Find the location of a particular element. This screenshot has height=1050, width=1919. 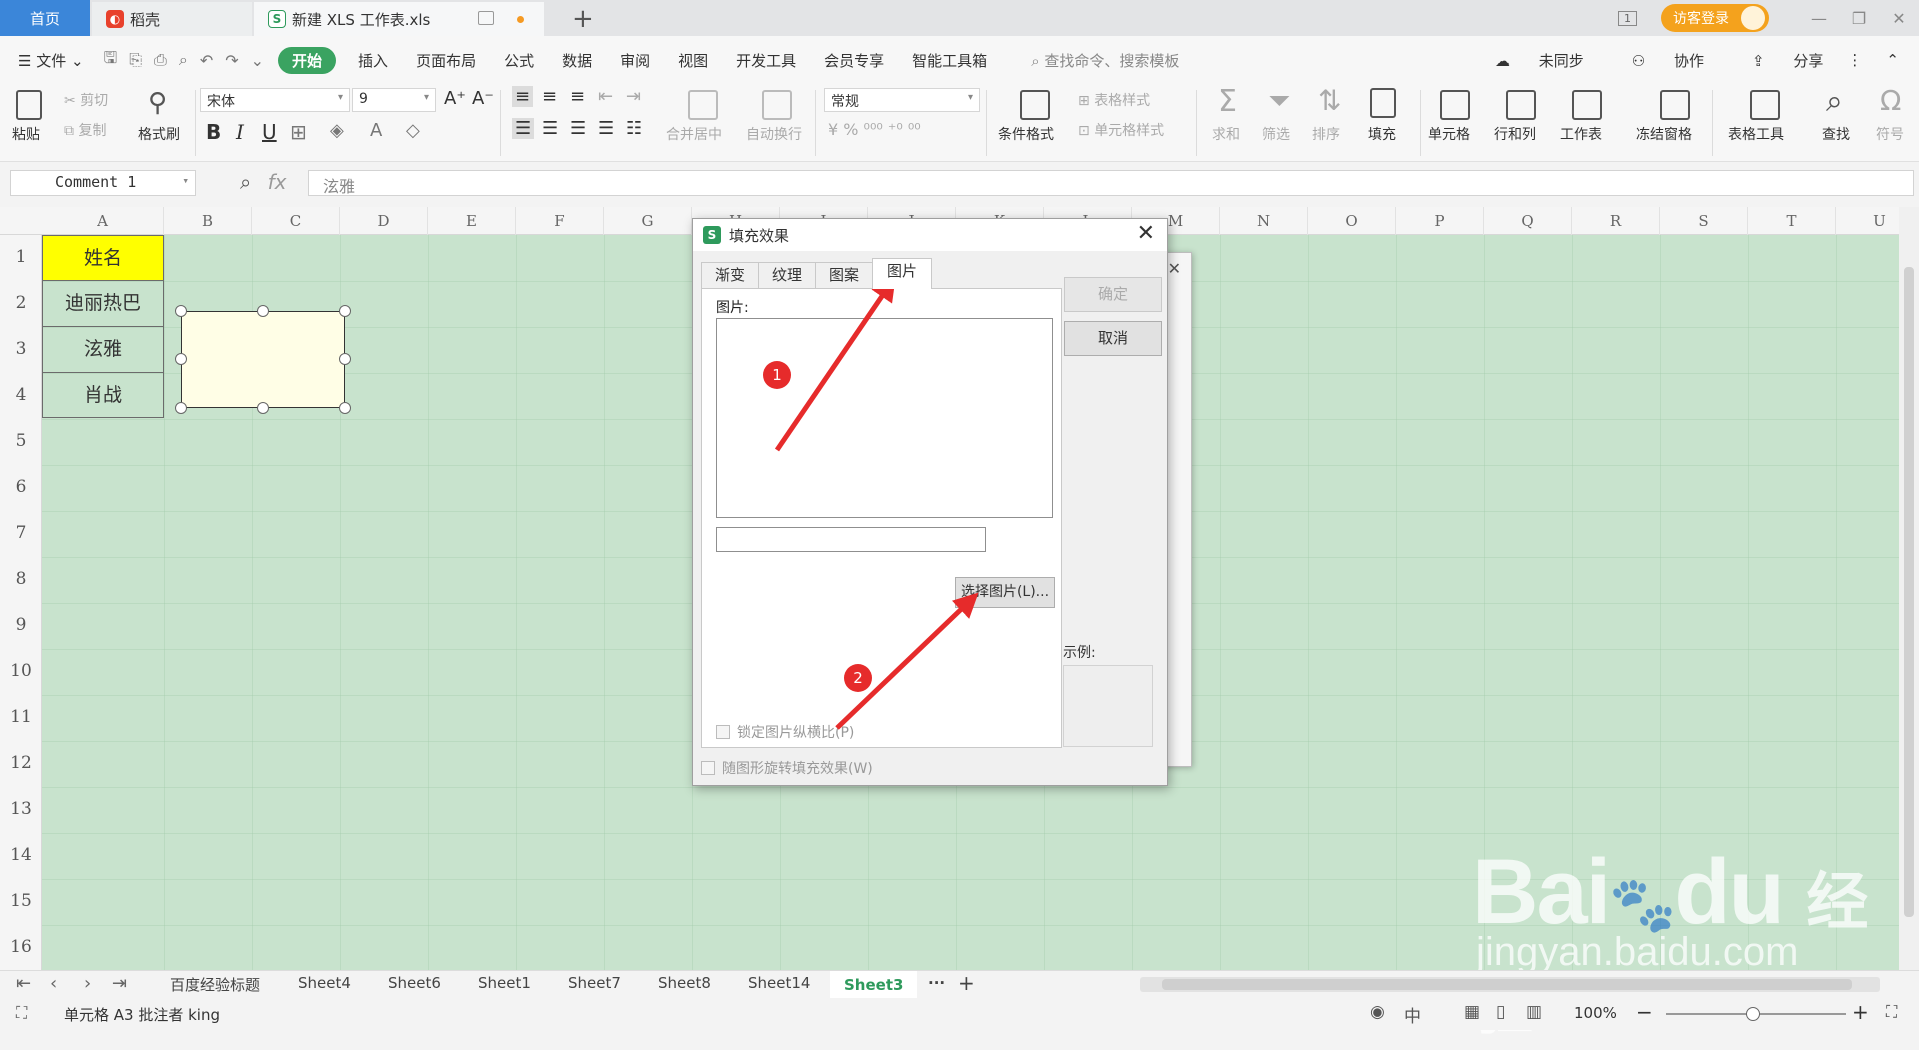

sheet-tab: Sheet4 is located at coordinates (324, 983).